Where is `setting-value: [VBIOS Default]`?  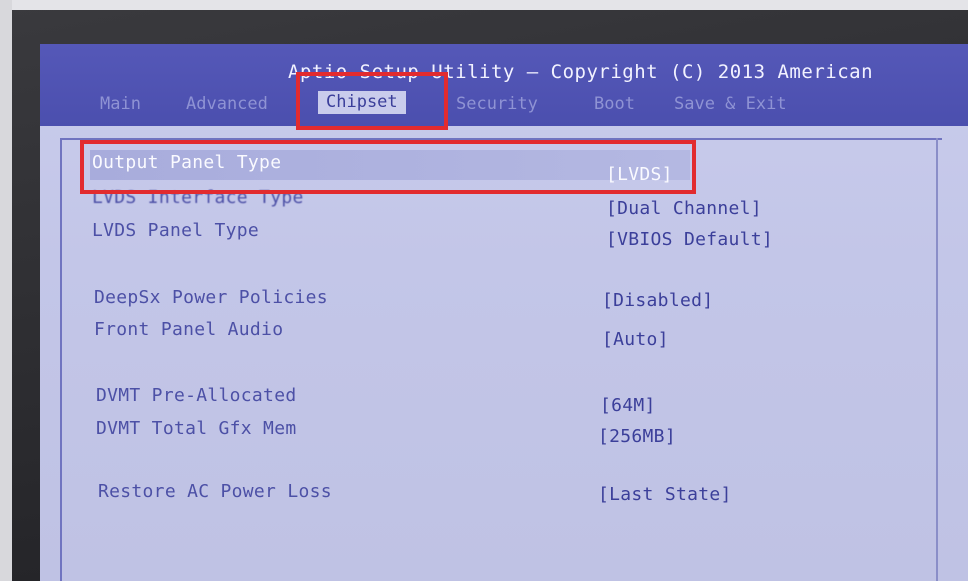 setting-value: [VBIOS Default] is located at coordinates (689, 239).